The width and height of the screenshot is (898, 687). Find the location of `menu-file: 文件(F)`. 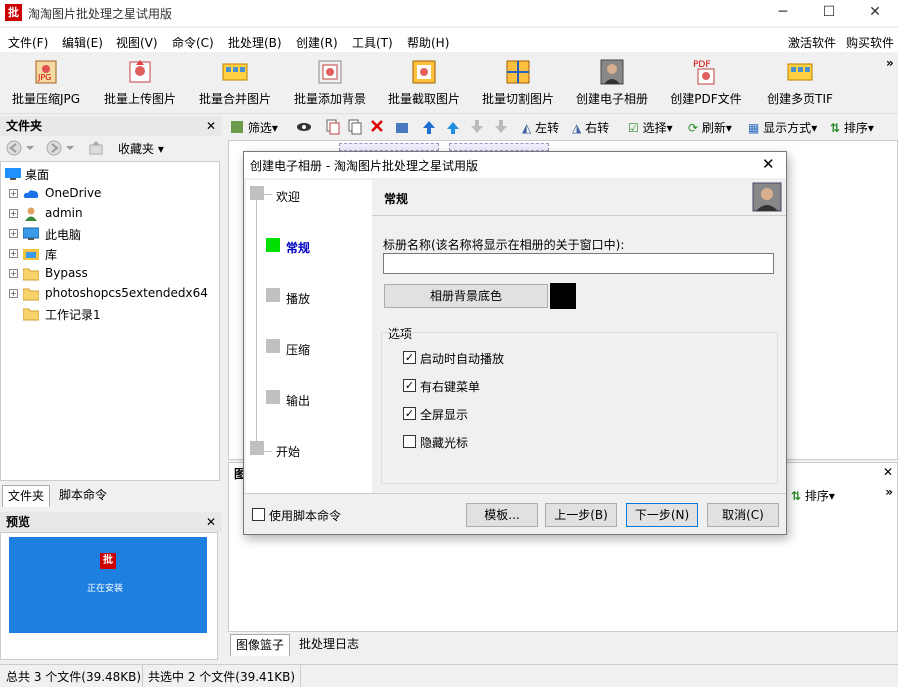

menu-file: 文件(F) is located at coordinates (28, 42).